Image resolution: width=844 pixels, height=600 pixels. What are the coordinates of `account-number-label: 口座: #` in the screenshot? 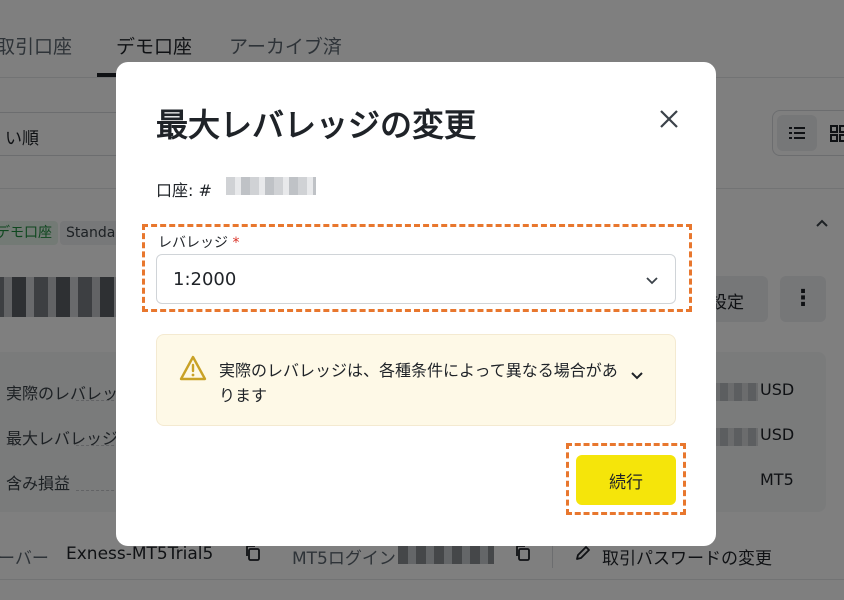 It's located at (184, 190).